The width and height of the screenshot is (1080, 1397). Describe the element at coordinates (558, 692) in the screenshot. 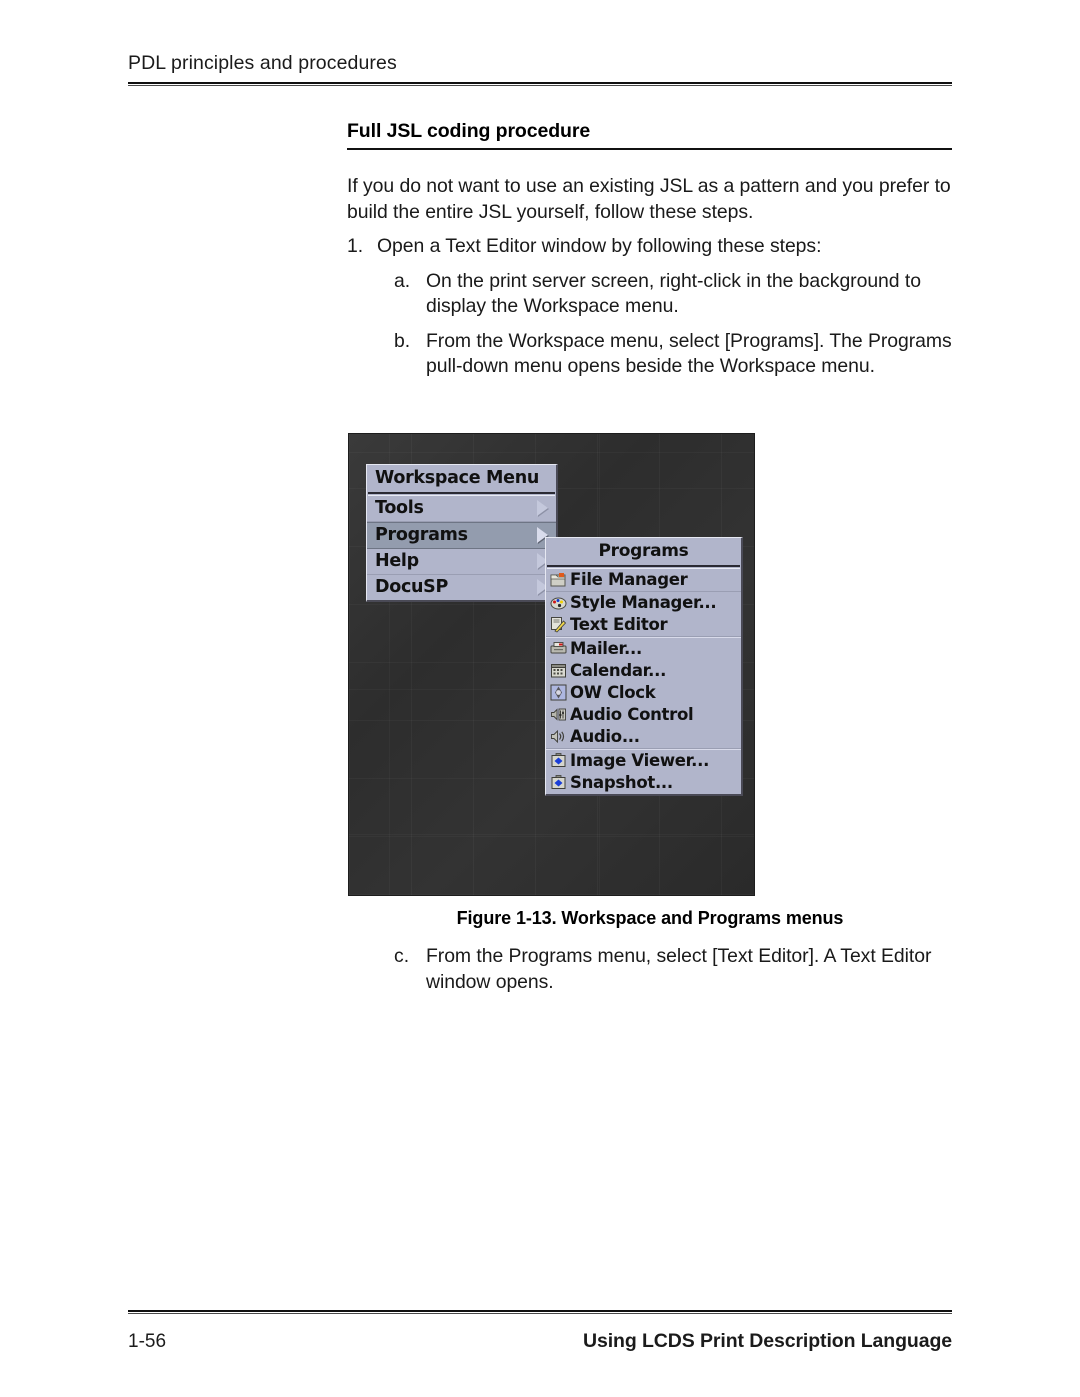

I see `clock-diamond-icon` at that location.